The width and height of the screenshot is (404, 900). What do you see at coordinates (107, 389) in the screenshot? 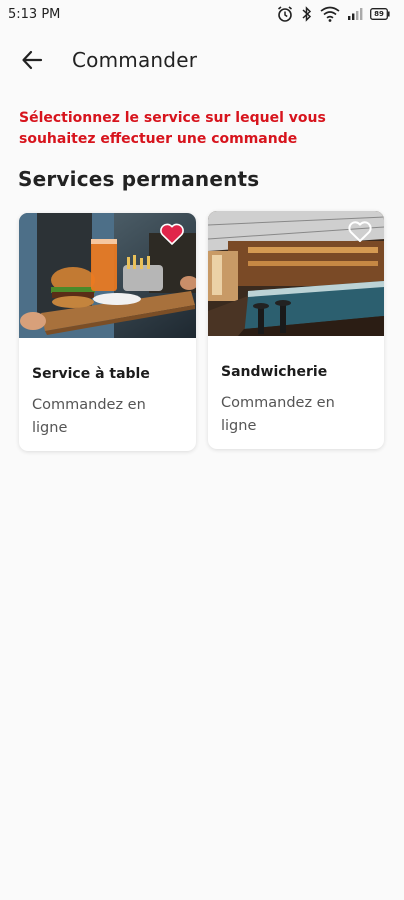
I see `card-body: Service à table Commandez en ligne` at bounding box center [107, 389].